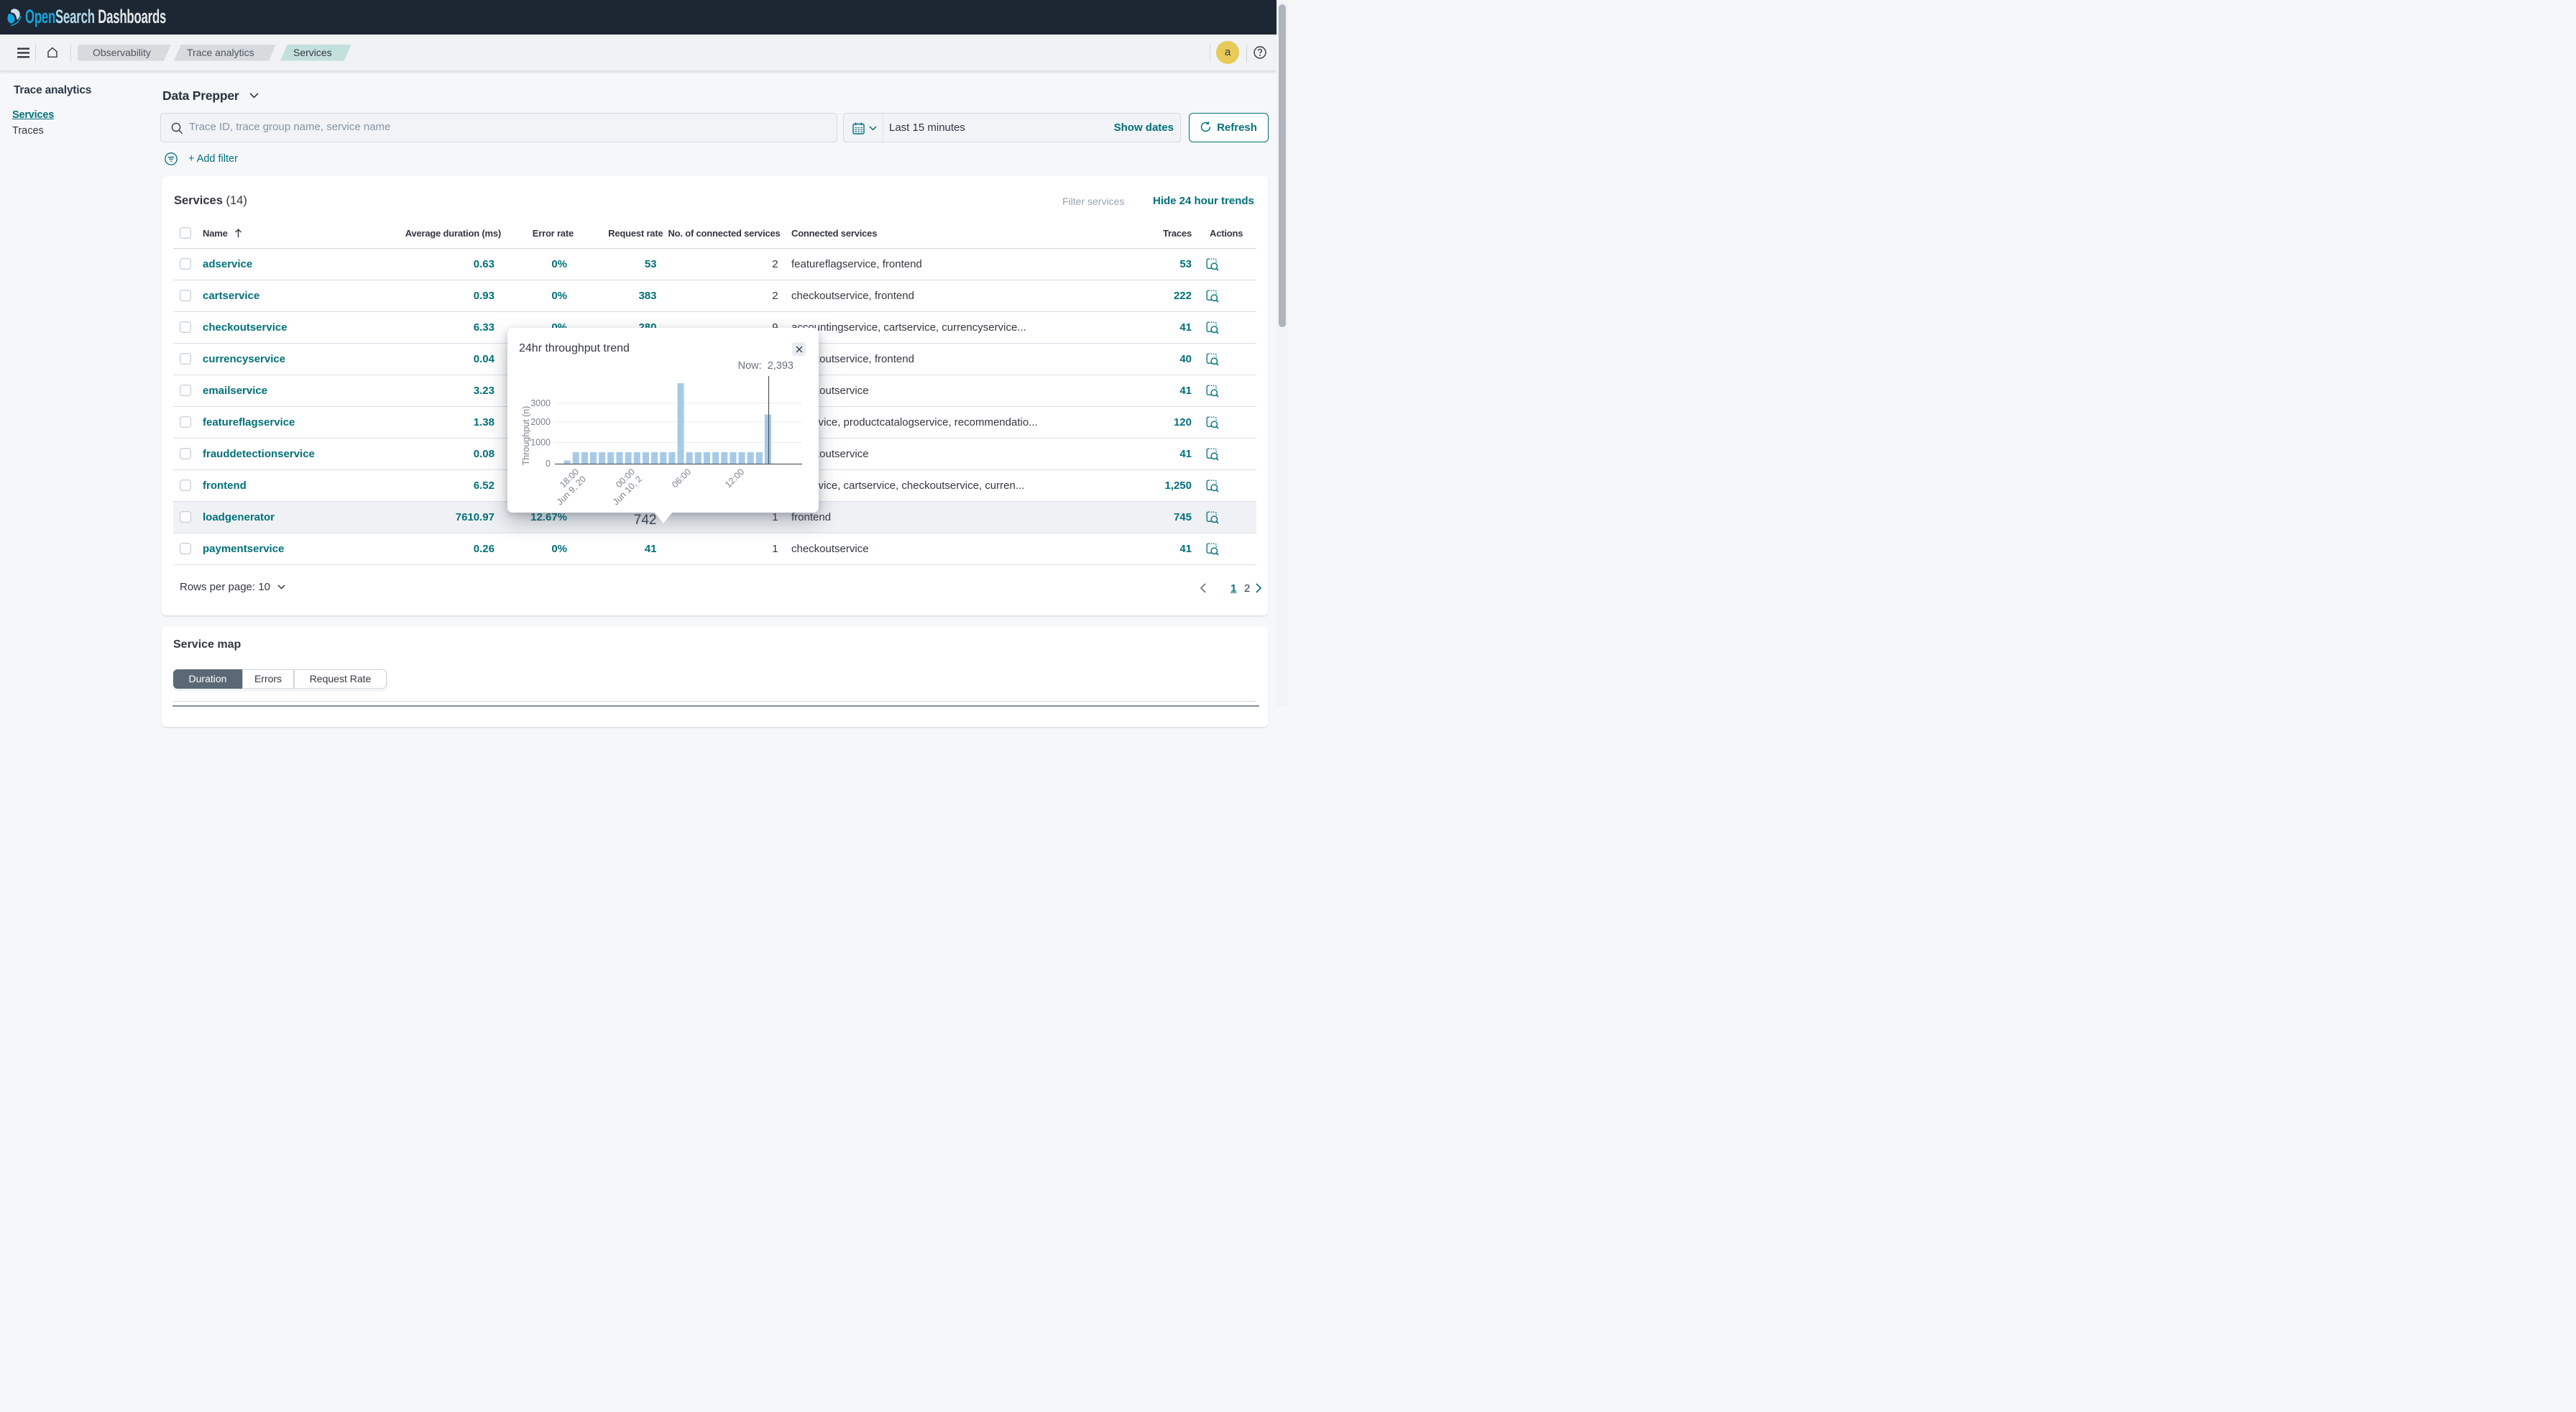 This screenshot has width=2576, height=1412. What do you see at coordinates (540, 403) in the screenshot?
I see `svg-text: 3000` at bounding box center [540, 403].